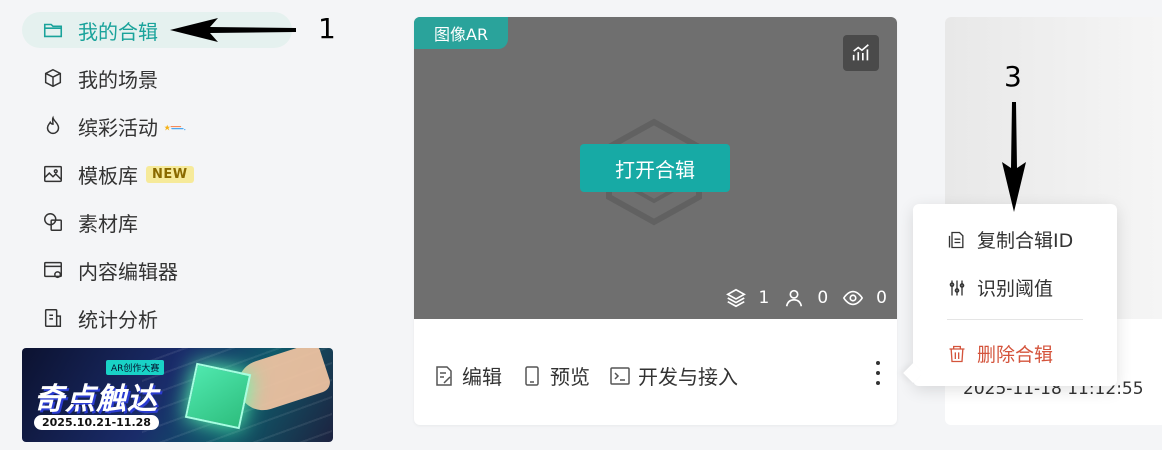 The image size is (1162, 450). I want to click on banner-tagline: AR创作大赛, so click(135, 367).